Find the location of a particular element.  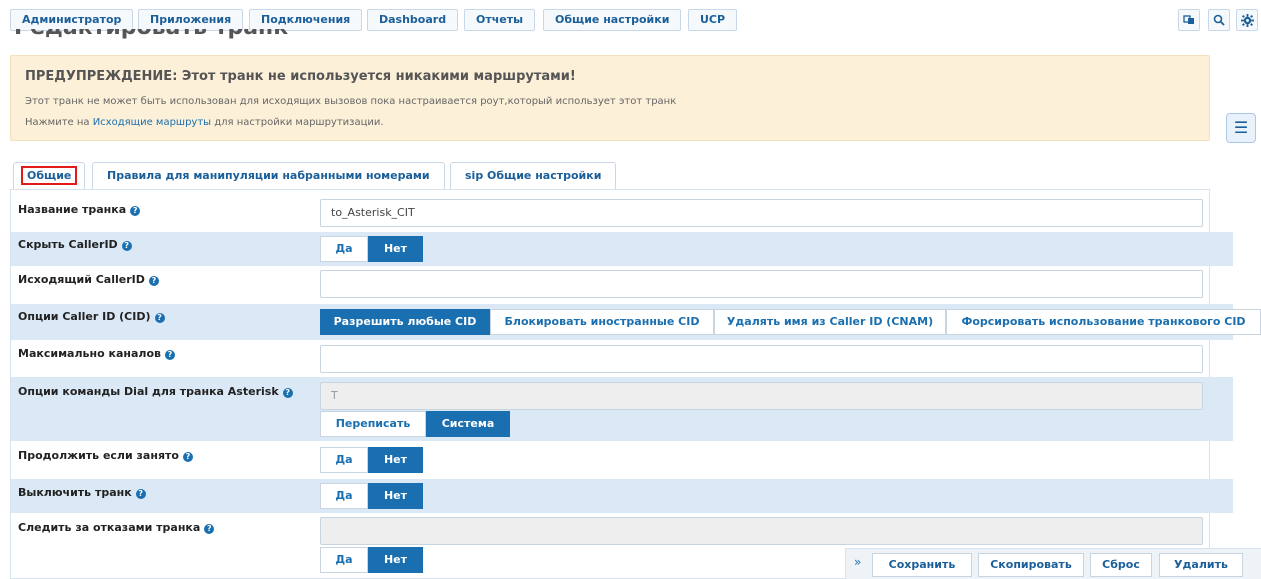

cid-force-trunk: Форсировать использование транкового CID is located at coordinates (1103, 322).